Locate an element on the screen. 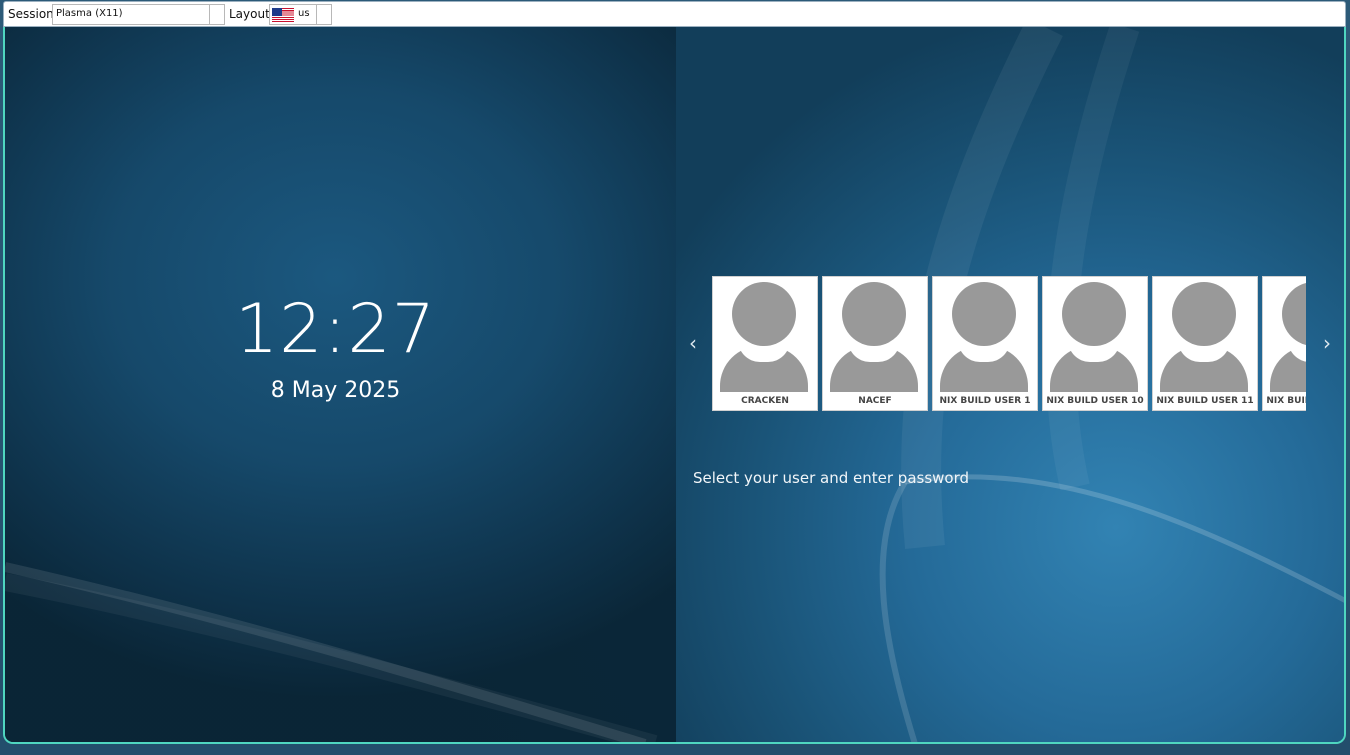 The image size is (1350, 755). user-name: NIX BUILD USER 12 is located at coordinates (1286, 401).